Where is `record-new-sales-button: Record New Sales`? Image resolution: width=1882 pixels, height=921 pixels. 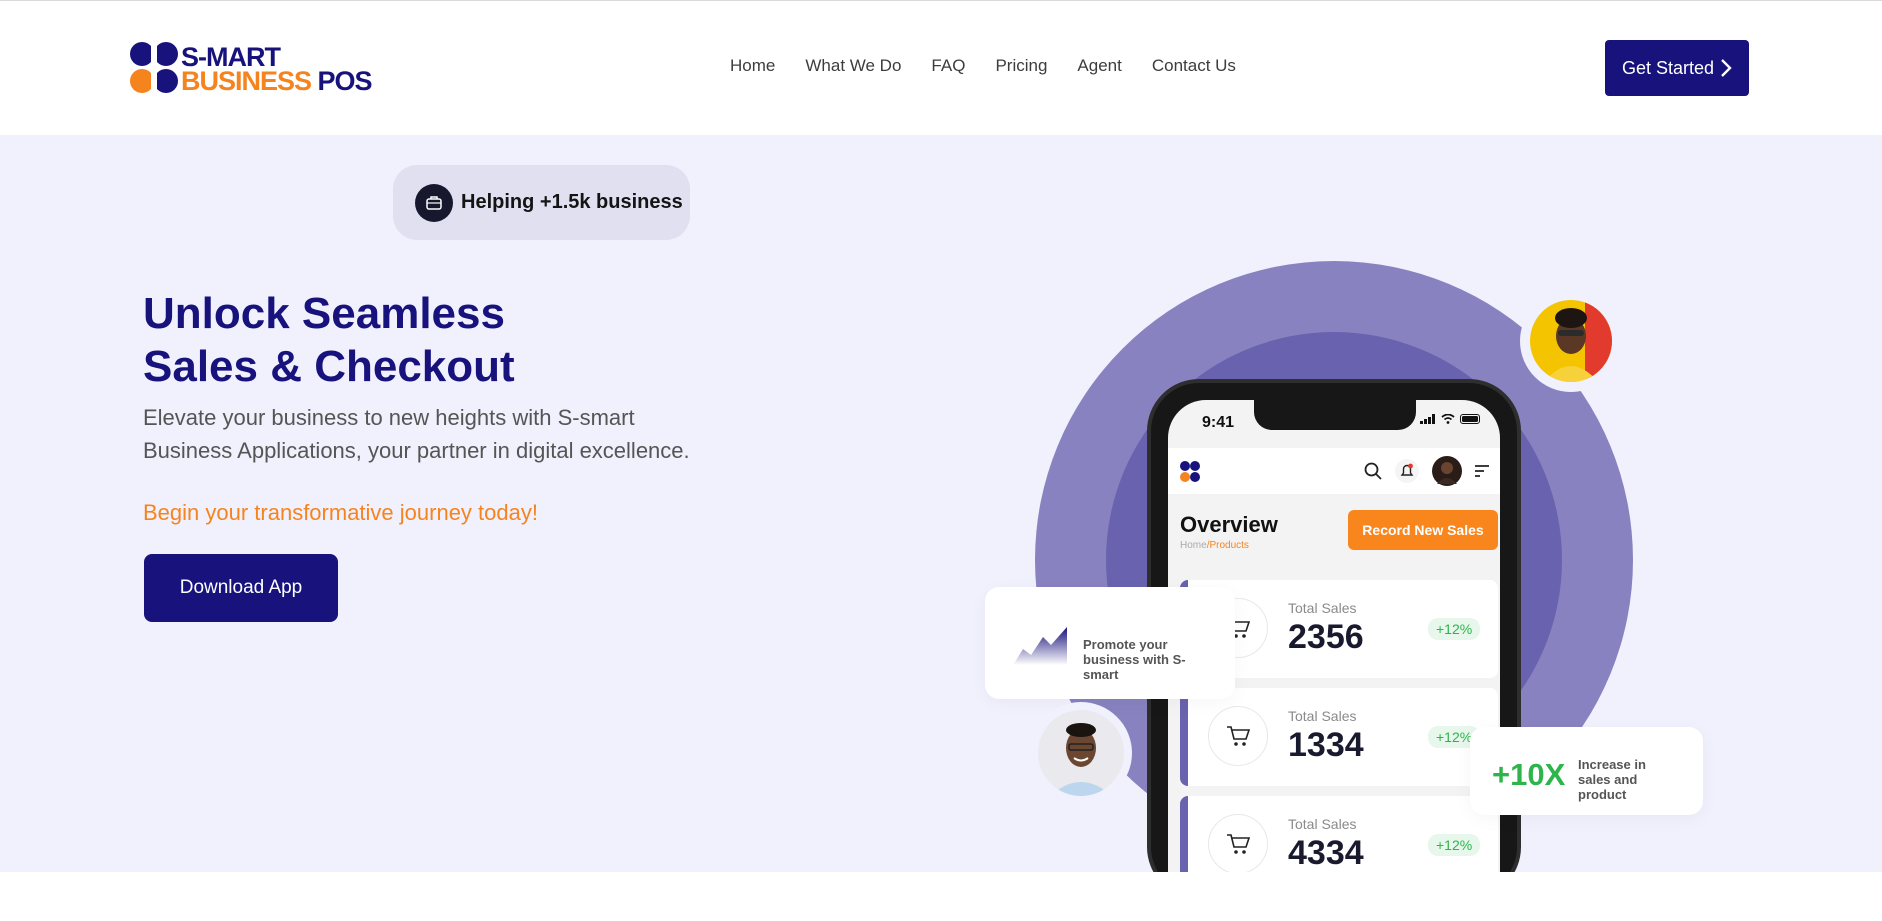
record-new-sales-button: Record New Sales is located at coordinates (1423, 530).